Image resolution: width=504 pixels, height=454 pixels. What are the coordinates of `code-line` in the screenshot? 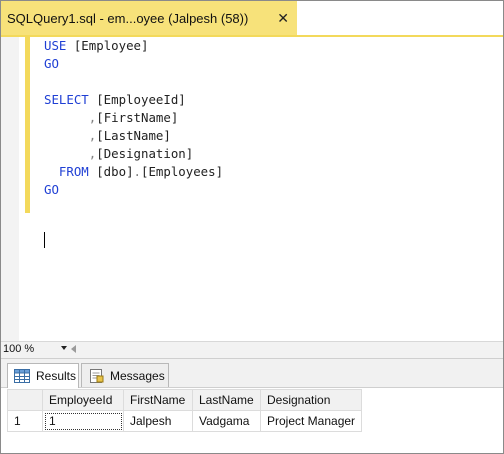 It's located at (133, 82).